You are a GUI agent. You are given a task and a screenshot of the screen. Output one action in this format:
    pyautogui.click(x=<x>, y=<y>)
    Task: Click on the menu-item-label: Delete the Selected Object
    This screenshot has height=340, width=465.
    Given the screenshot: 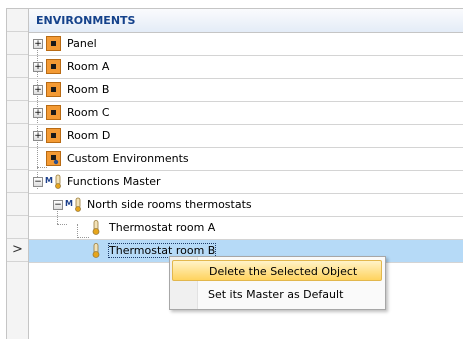 What is the action you would take?
    pyautogui.click(x=283, y=271)
    